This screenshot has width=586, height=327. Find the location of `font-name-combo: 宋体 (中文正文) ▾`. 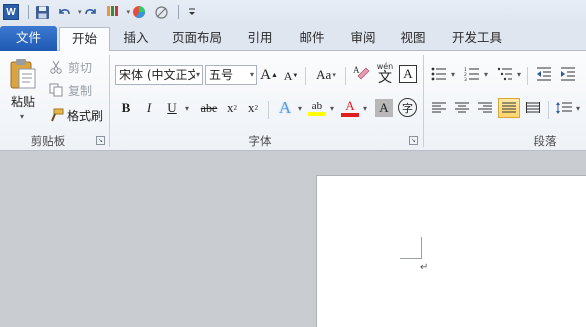

font-name-combo: 宋体 (中文正文) ▾ is located at coordinates (159, 75).